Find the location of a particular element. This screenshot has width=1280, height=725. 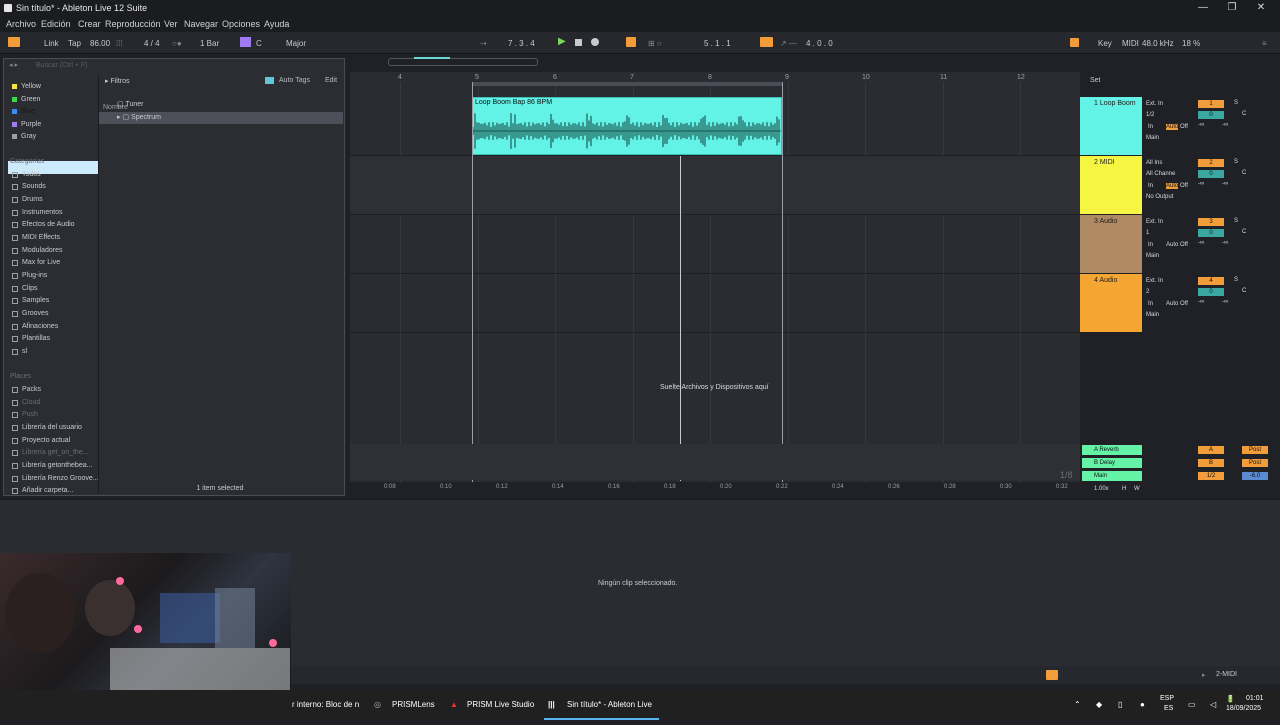

category-plug-ins: Plug-ins is located at coordinates (29, 275).